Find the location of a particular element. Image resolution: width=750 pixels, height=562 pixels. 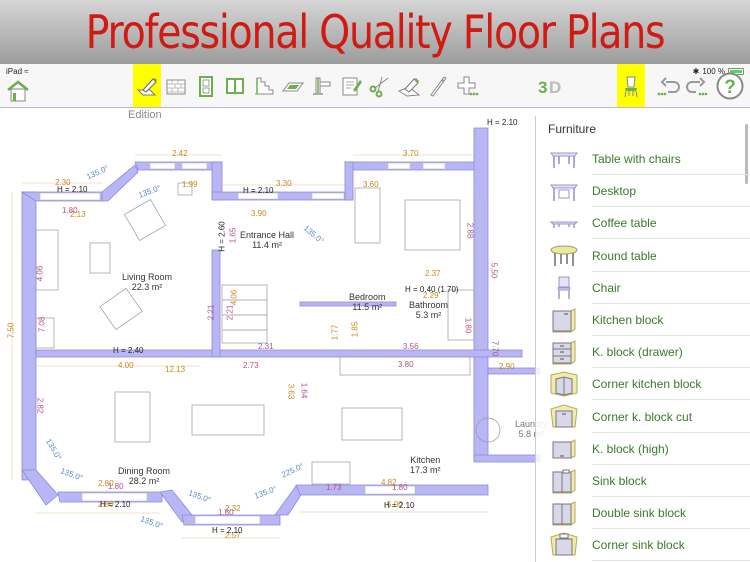

furniture-item-label: Desktop is located at coordinates (614, 191).